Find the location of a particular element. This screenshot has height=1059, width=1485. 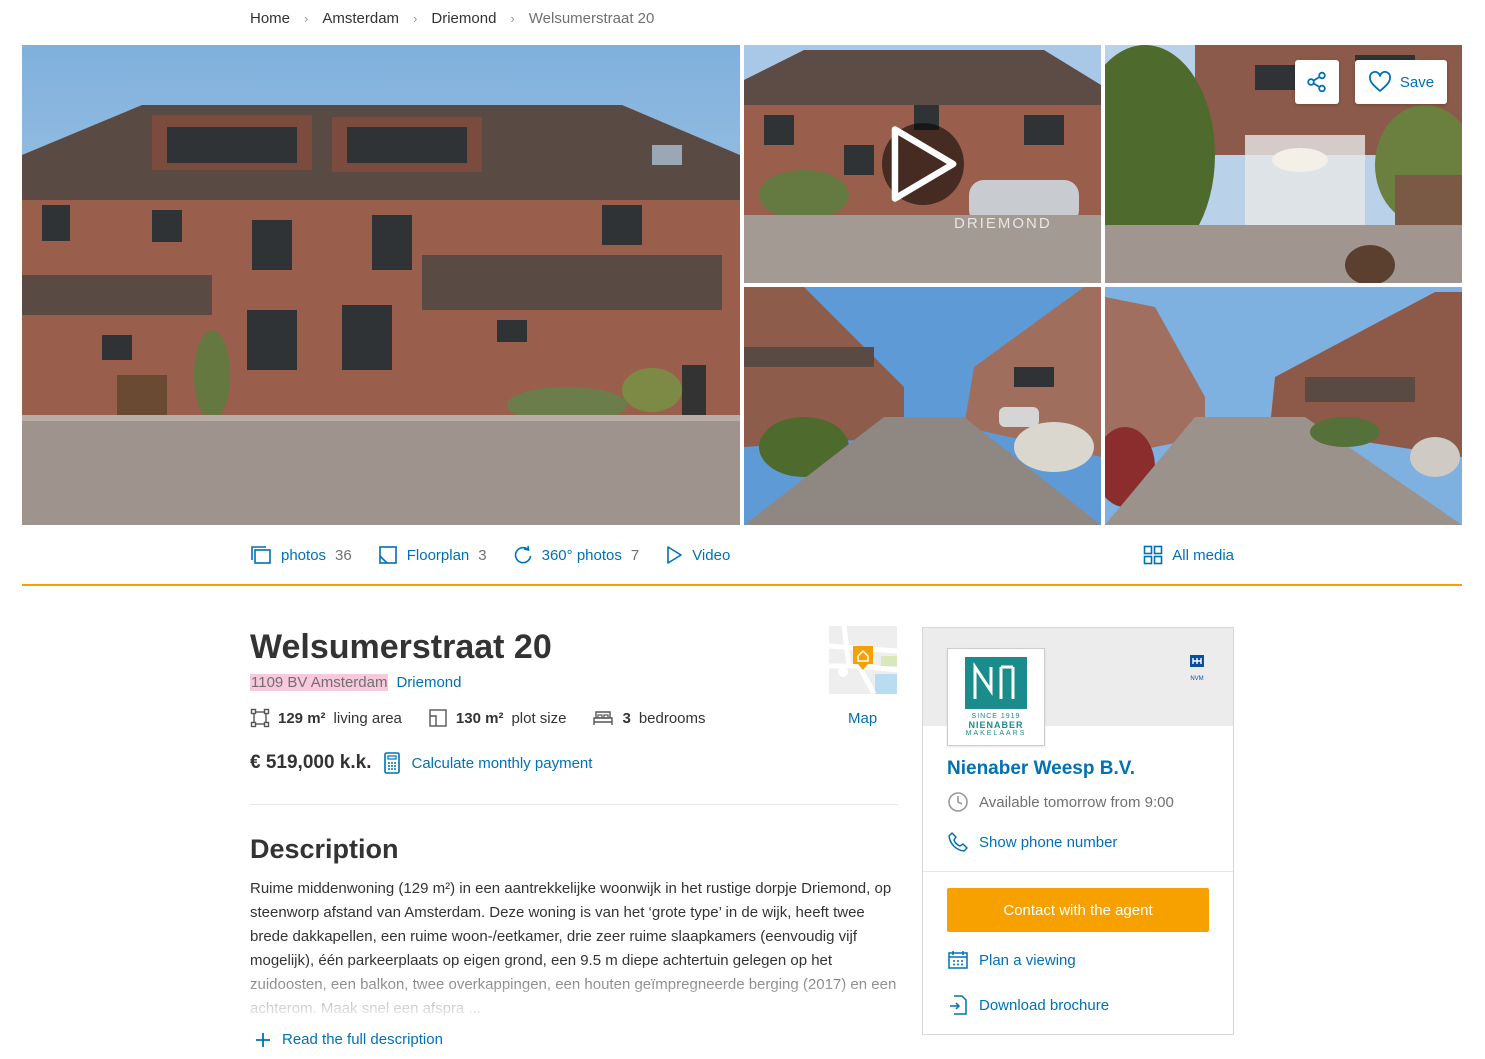

rotate-360-icon is located at coordinates (522, 554).